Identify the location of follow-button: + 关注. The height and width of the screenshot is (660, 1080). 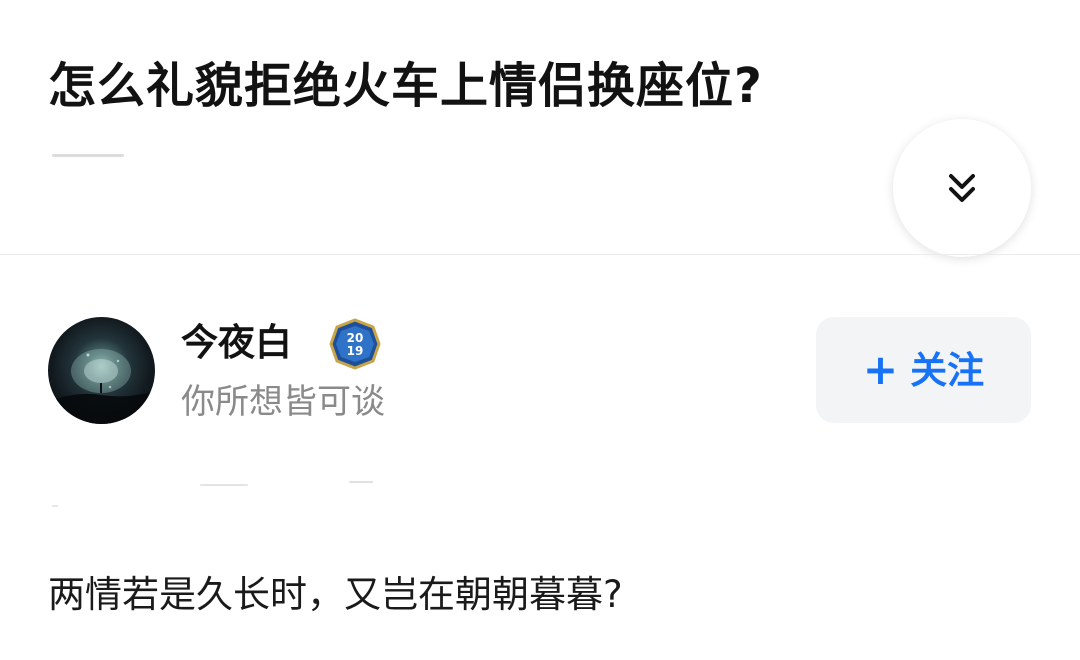
(923, 370).